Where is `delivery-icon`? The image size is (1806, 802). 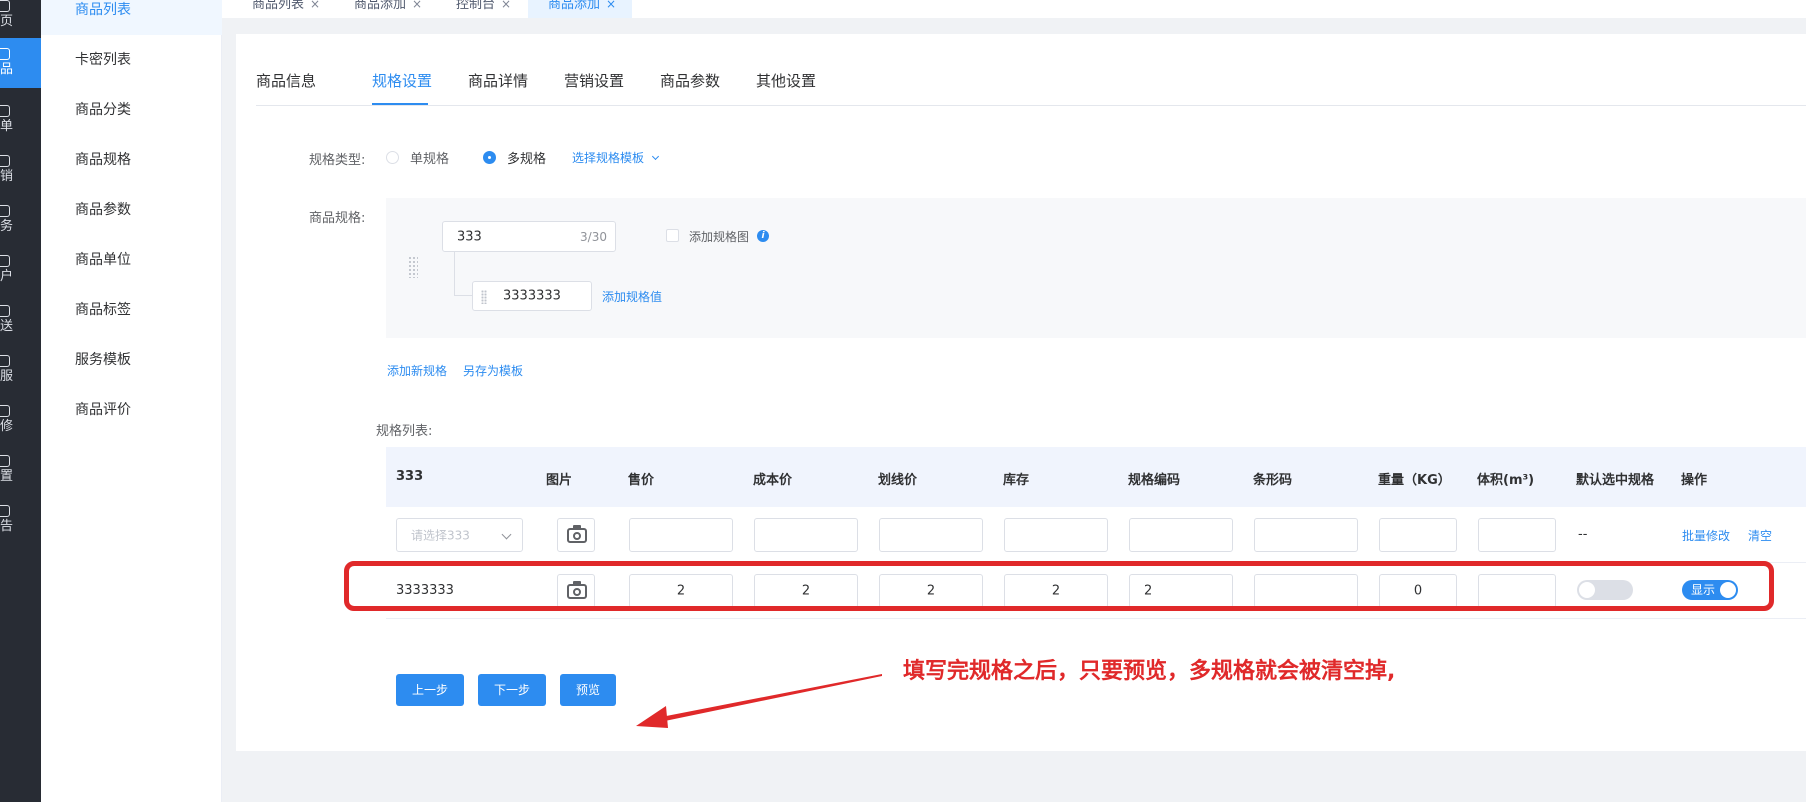 delivery-icon is located at coordinates (5, 311).